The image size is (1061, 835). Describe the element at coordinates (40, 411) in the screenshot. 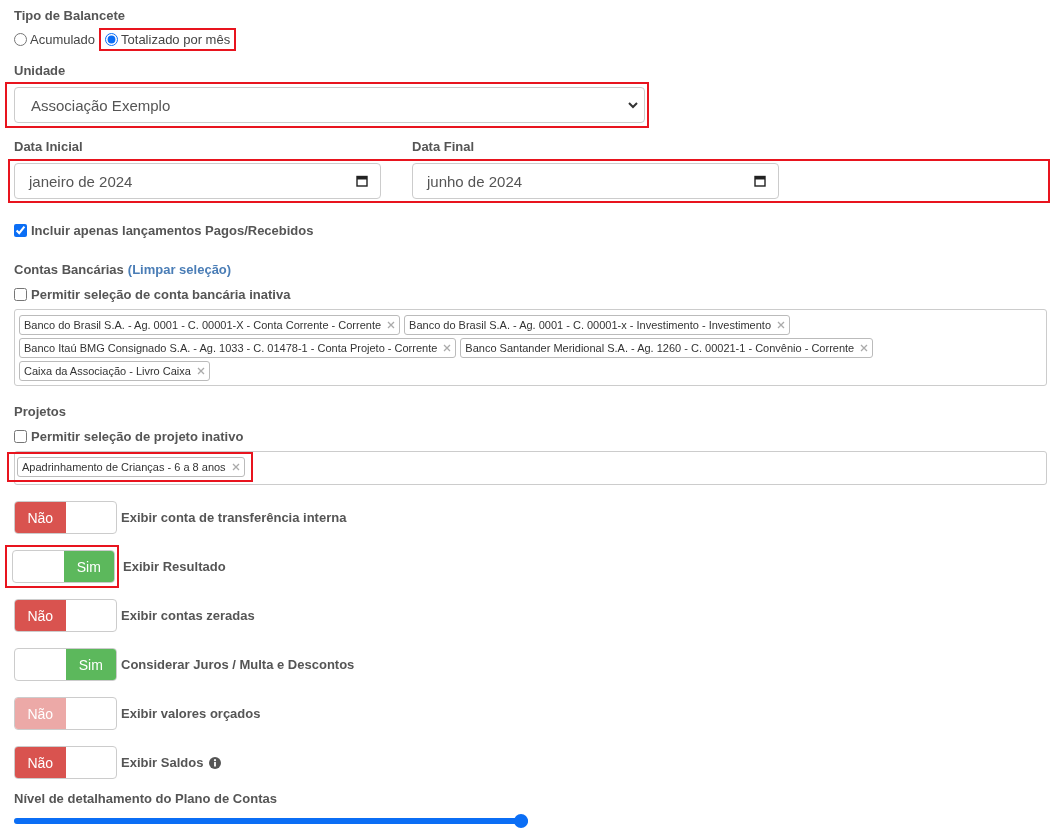

I see `field-label: Projetos` at that location.